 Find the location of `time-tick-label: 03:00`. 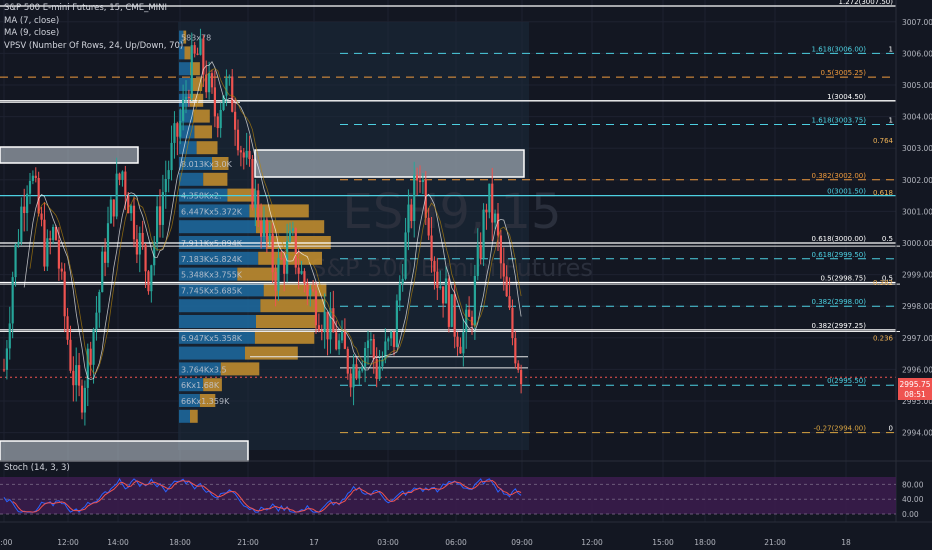

time-tick-label: 03:00 is located at coordinates (388, 542).